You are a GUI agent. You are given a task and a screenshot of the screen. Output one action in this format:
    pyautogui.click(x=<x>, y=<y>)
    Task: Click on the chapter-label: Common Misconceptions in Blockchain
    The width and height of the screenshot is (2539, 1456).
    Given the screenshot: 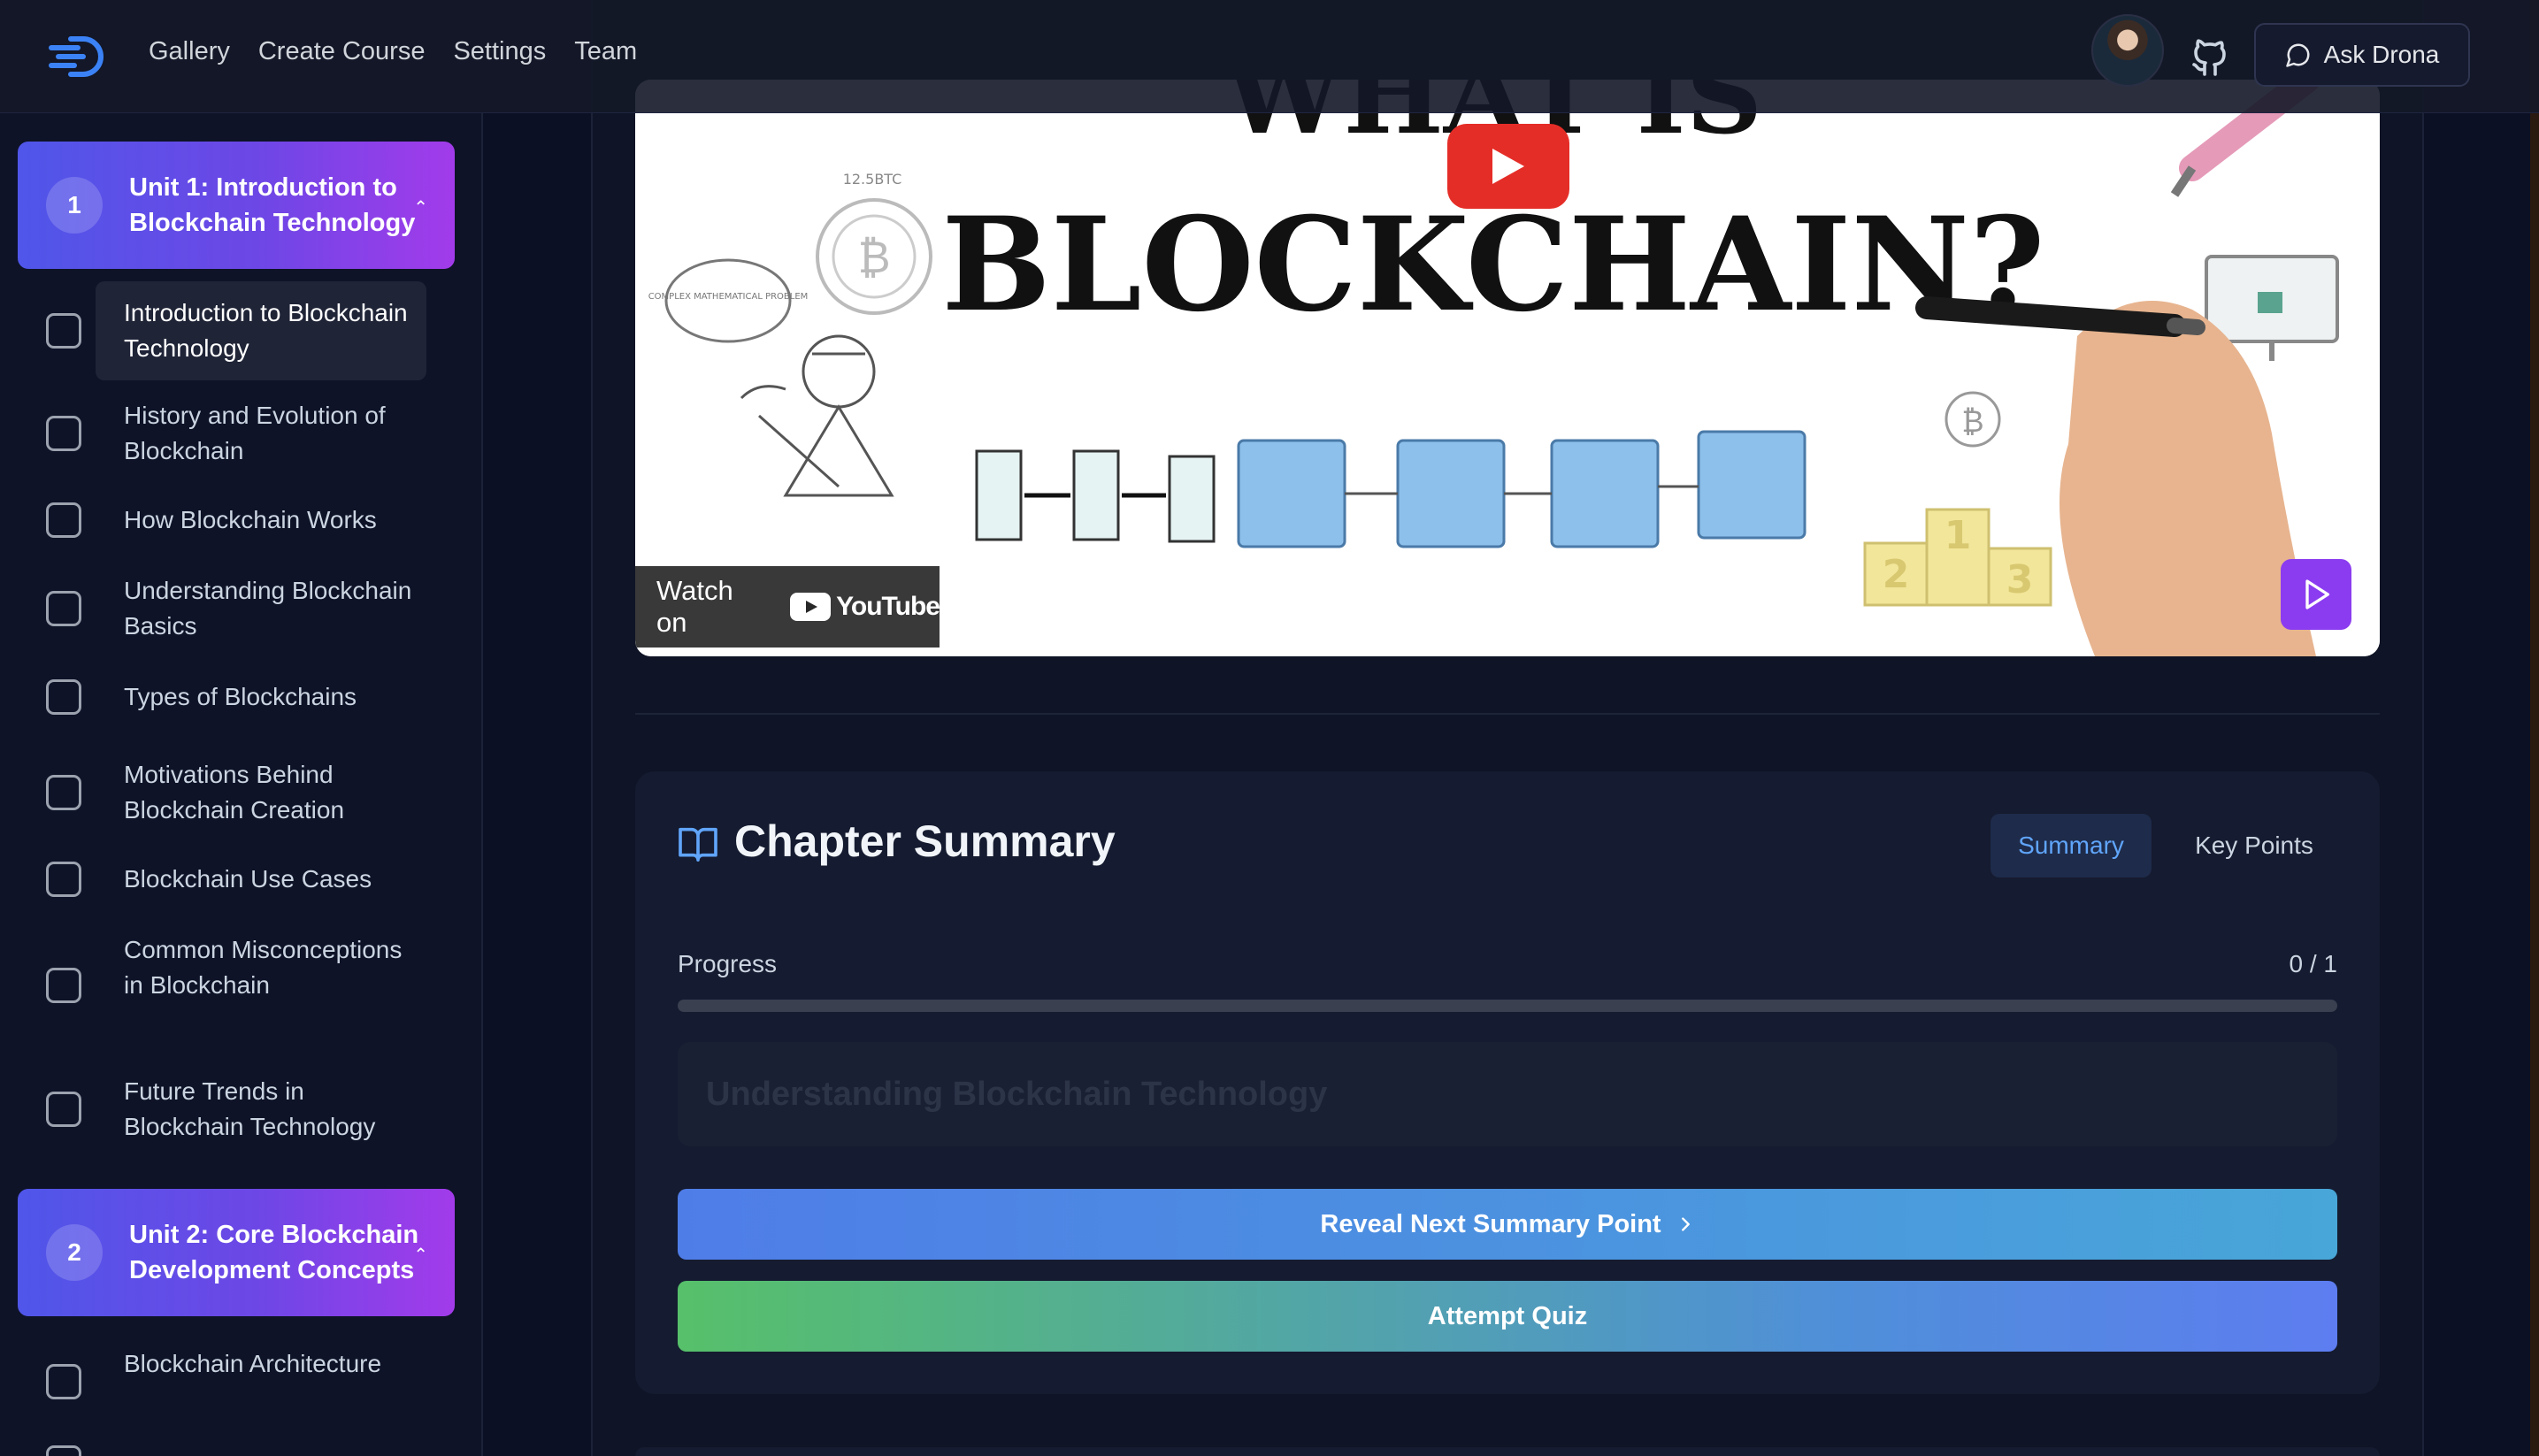 What is the action you would take?
    pyautogui.click(x=263, y=967)
    